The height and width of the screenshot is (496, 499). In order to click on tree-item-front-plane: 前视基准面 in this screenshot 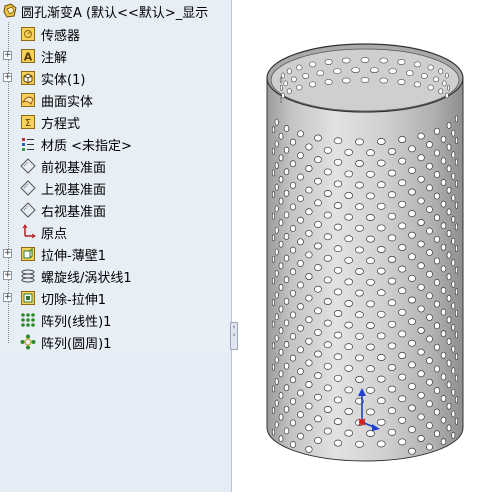, I will do `click(115, 166)`.